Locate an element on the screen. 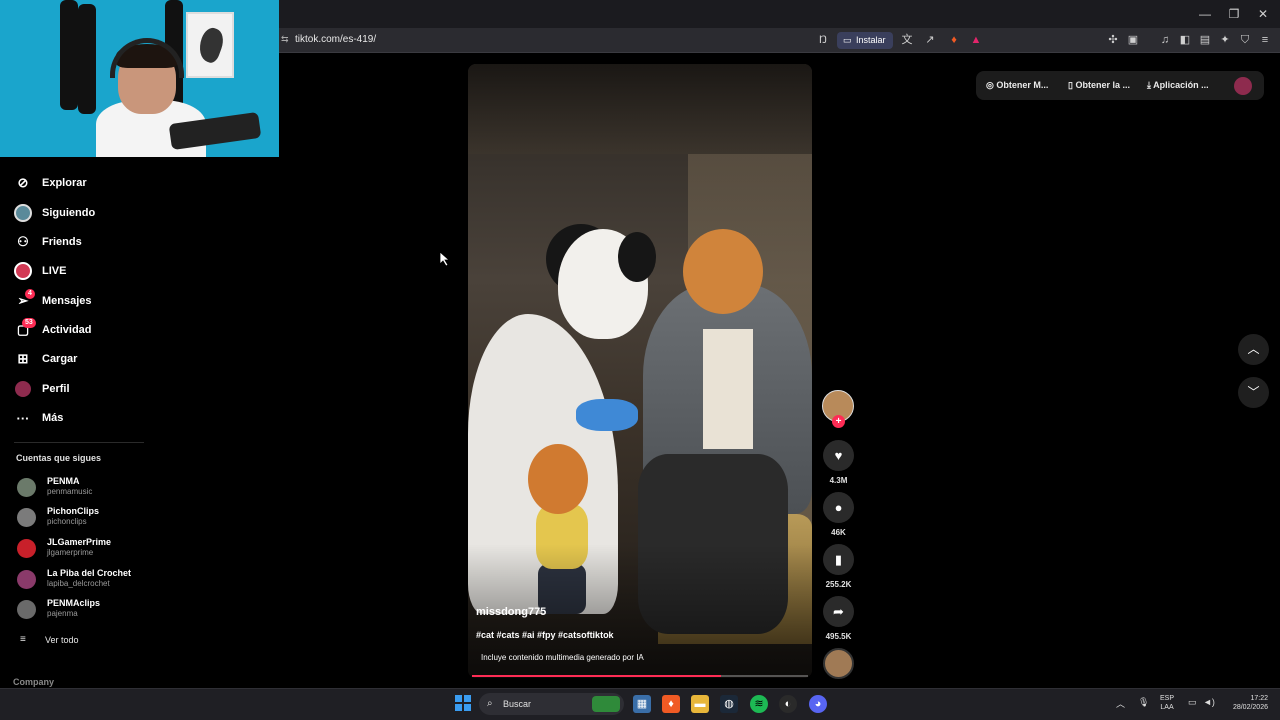 The width and height of the screenshot is (1280, 720). sidebar-item-live: LIVE is located at coordinates (40, 271).